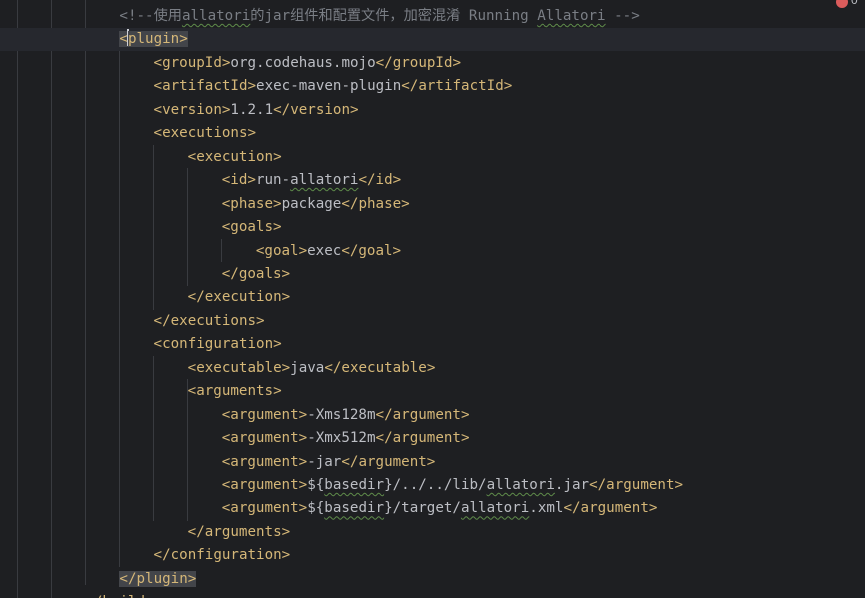 This screenshot has width=865, height=598. I want to click on code-line: </execution>, so click(432, 297).